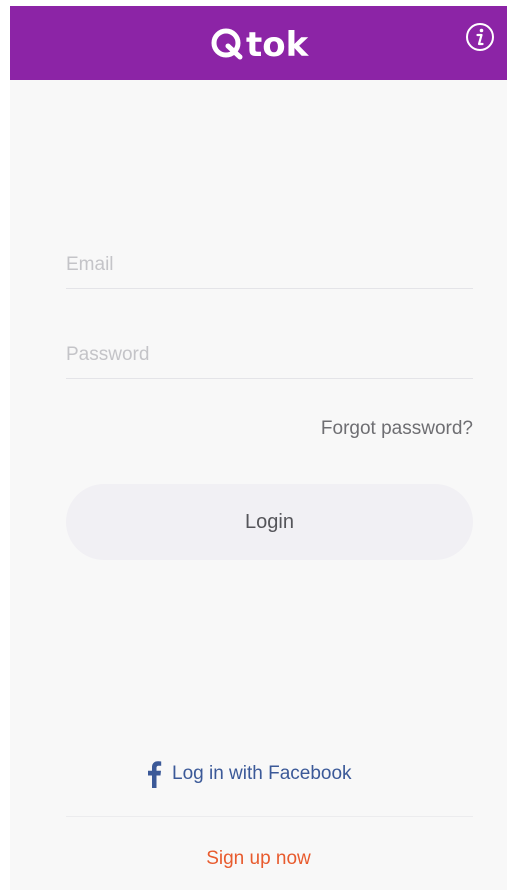 Image resolution: width=517 pixels, height=894 pixels. I want to click on password-field-container, so click(269, 348).